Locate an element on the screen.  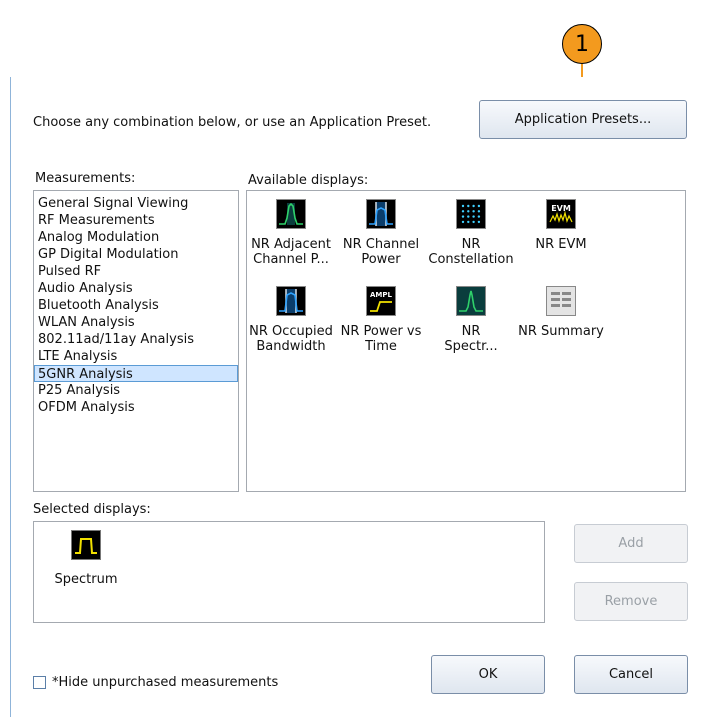
display-tile-label-line1: NR Summary is located at coordinates (561, 331).